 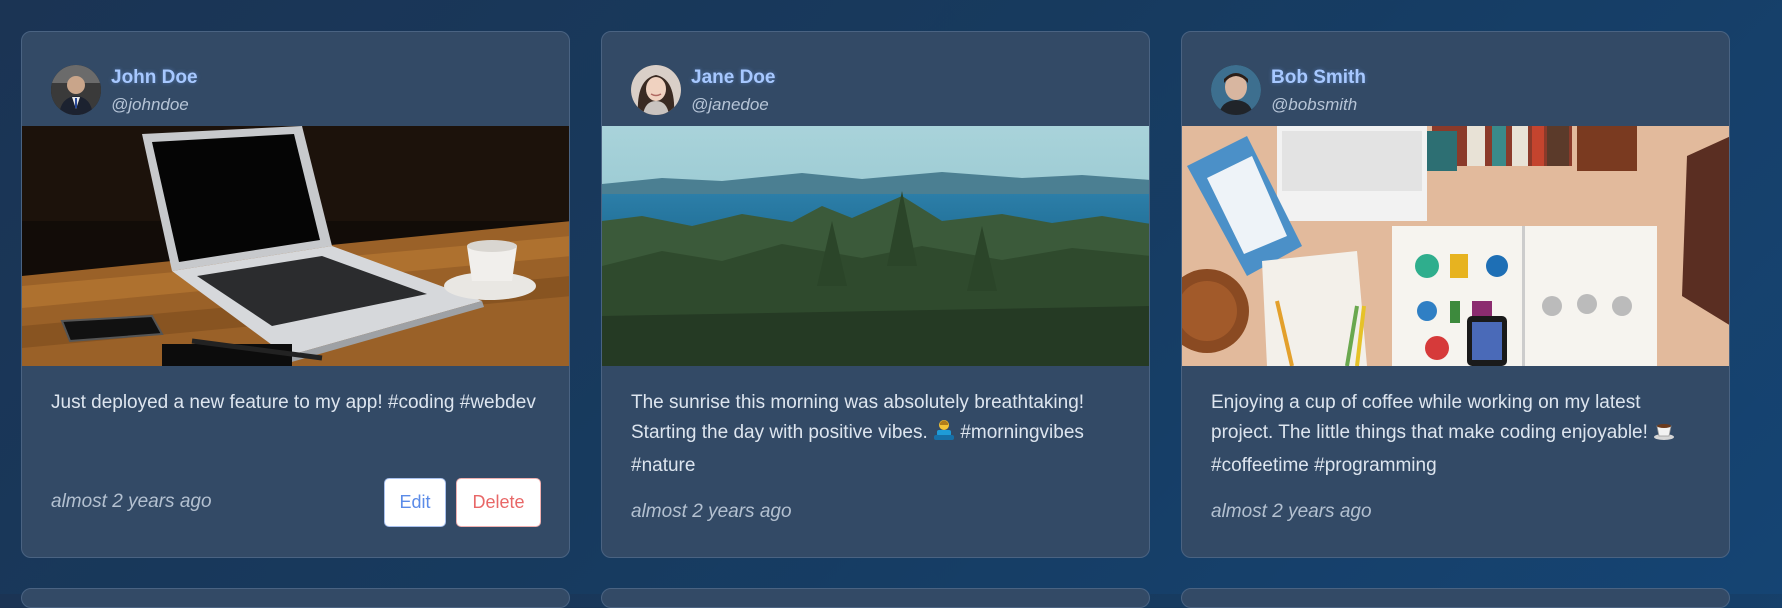 I want to click on user-handle: @johndoe, so click(x=150, y=104).